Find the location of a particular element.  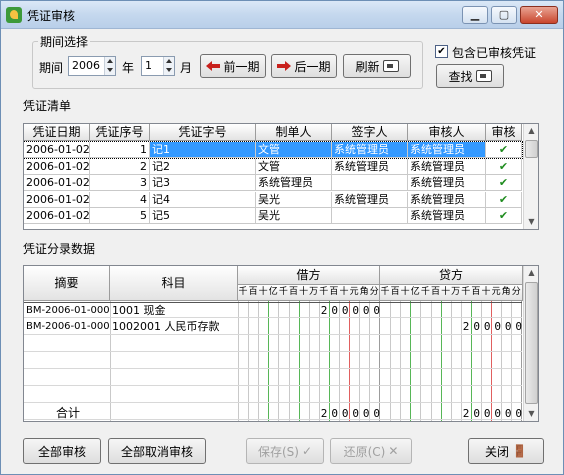

col-divider is located at coordinates (238, 361).